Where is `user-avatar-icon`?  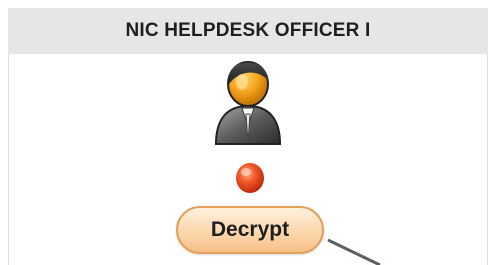
user-avatar-icon is located at coordinates (248, 102).